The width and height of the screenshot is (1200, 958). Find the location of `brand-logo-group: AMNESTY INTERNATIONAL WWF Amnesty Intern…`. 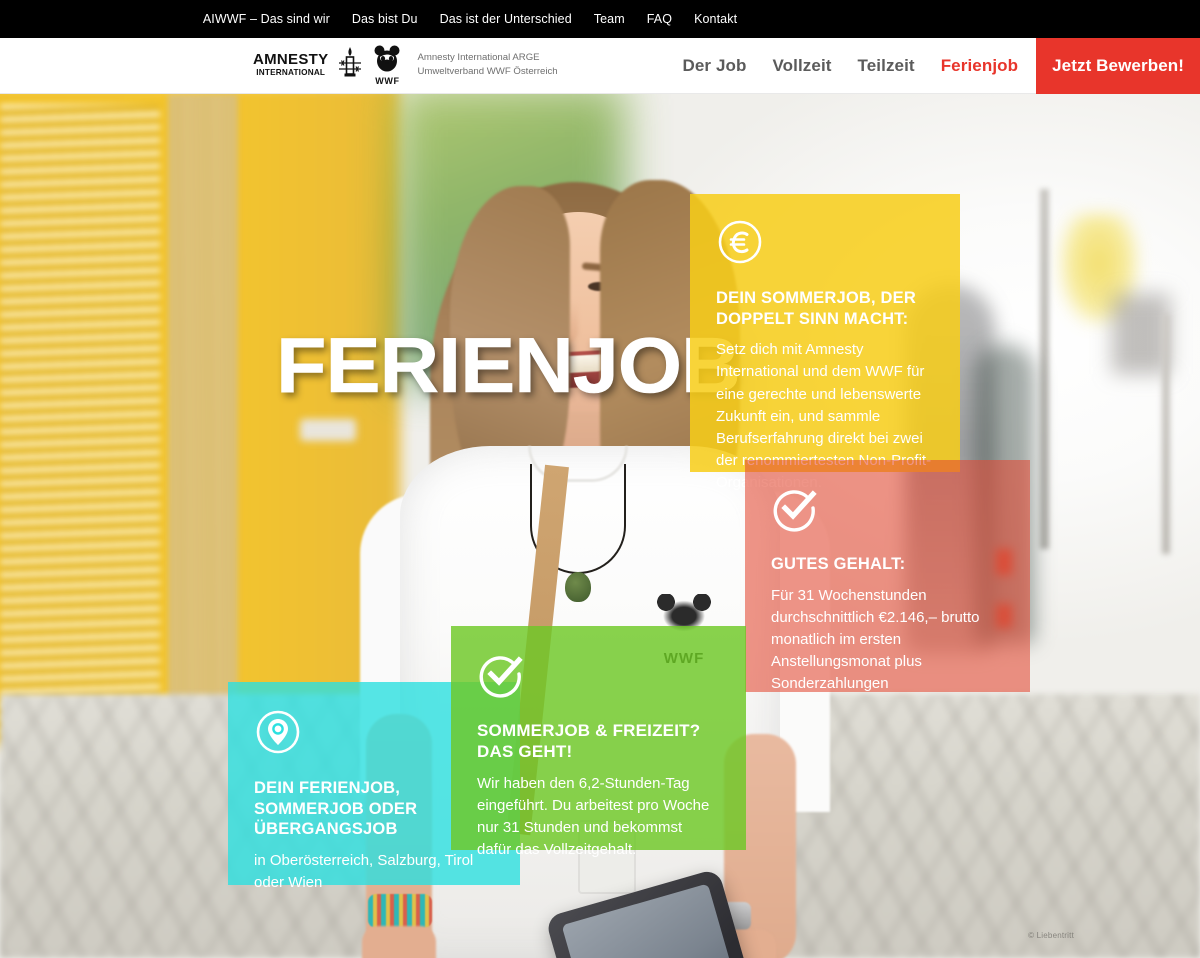

brand-logo-group: AMNESTY INTERNATIONAL WWF Amnesty Intern… is located at coordinates (405, 64).